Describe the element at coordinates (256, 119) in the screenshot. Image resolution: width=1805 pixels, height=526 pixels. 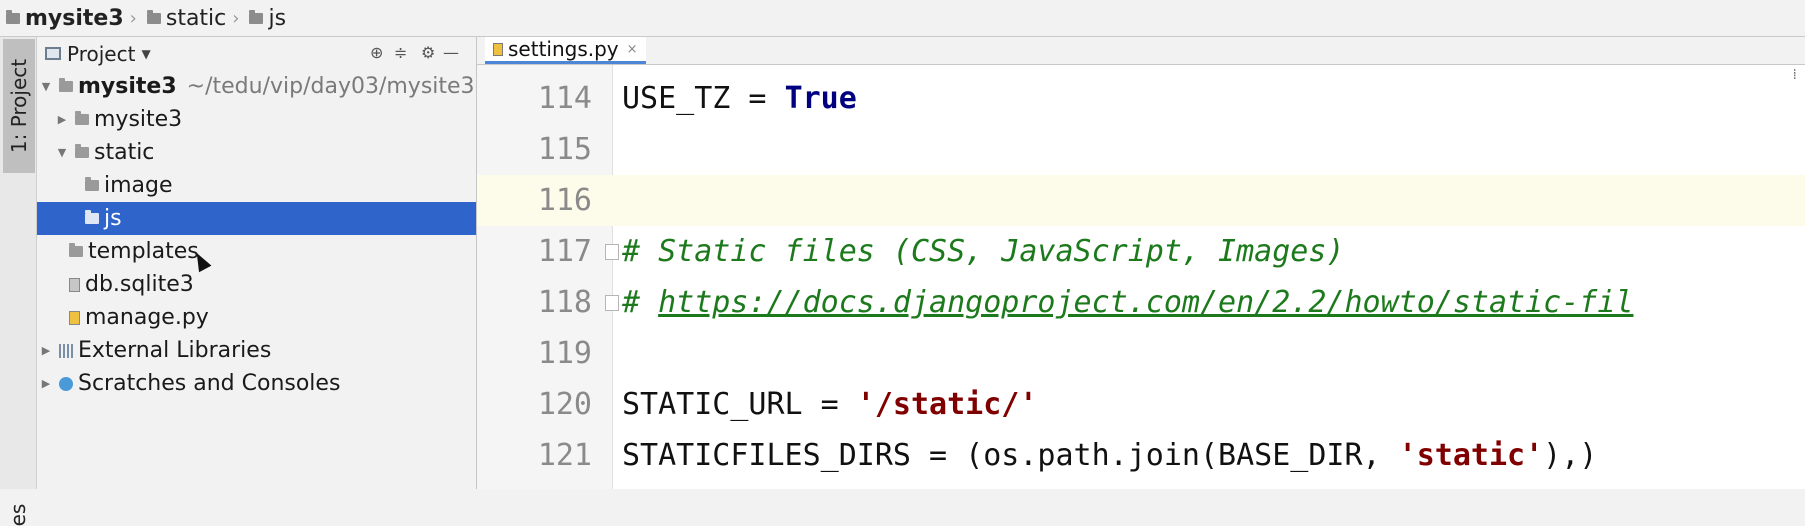
I see `tree-item-mysite3: ▶ mysite3` at that location.